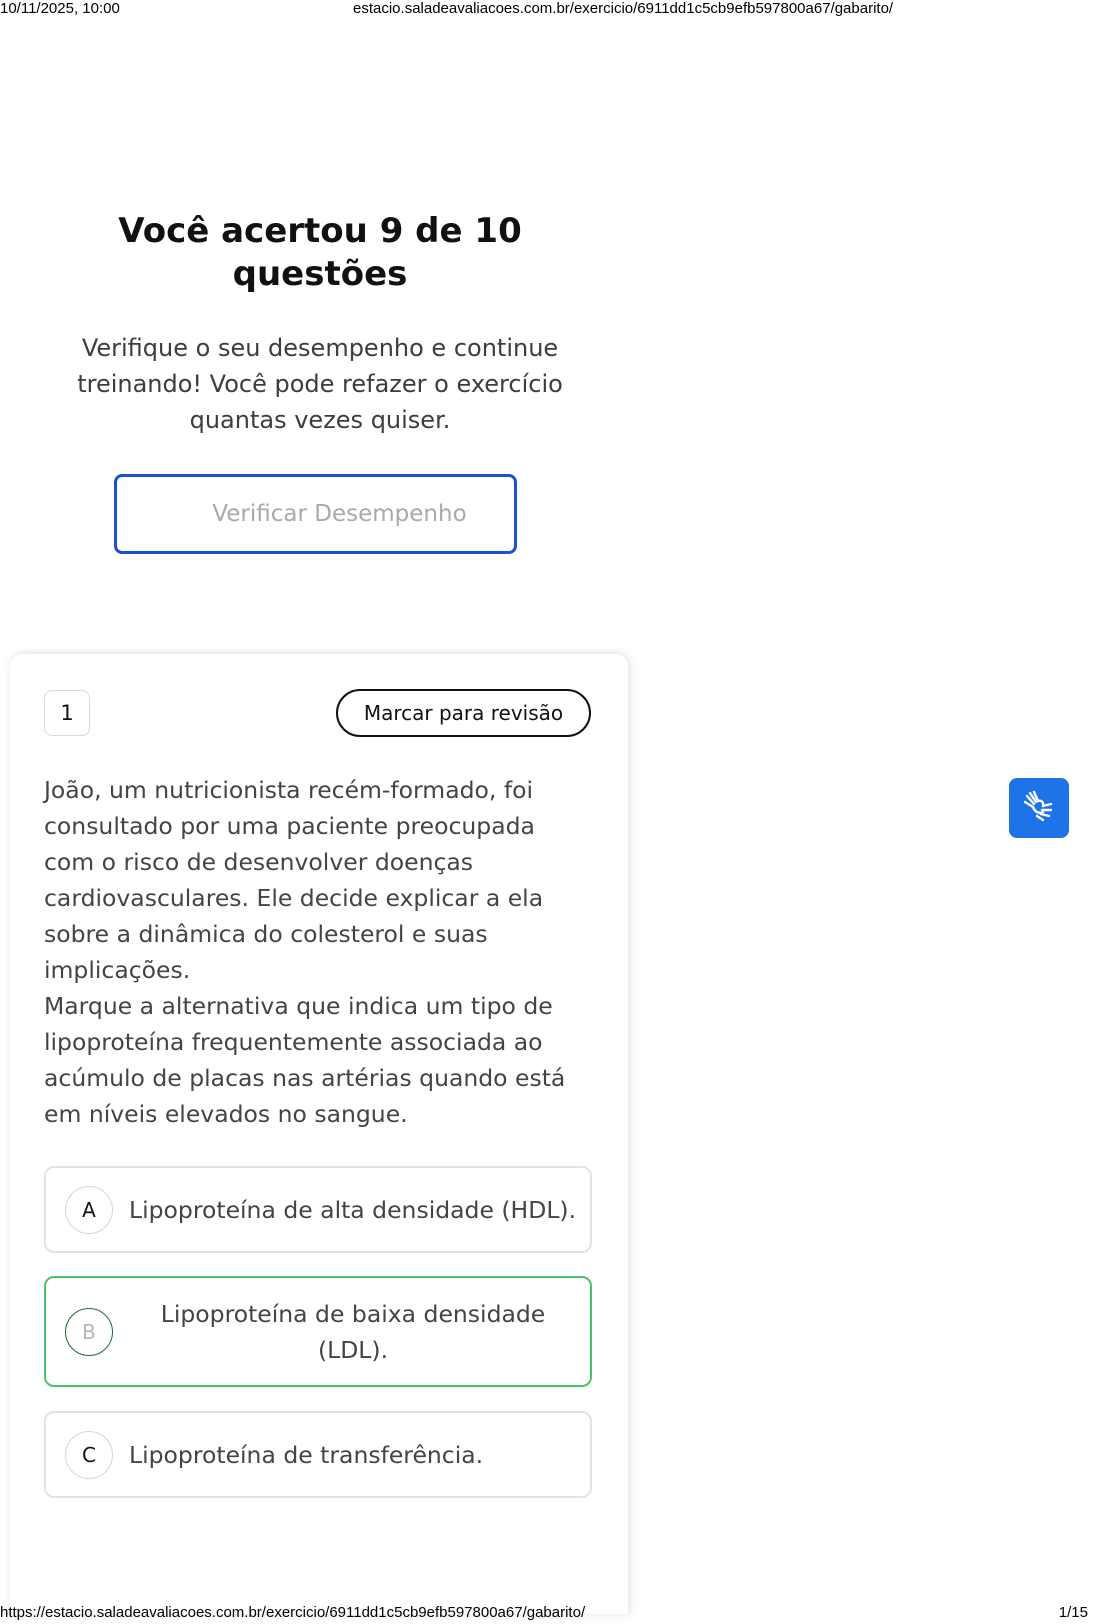  I want to click on option-text: Lipoproteína de transferência., so click(306, 1454).